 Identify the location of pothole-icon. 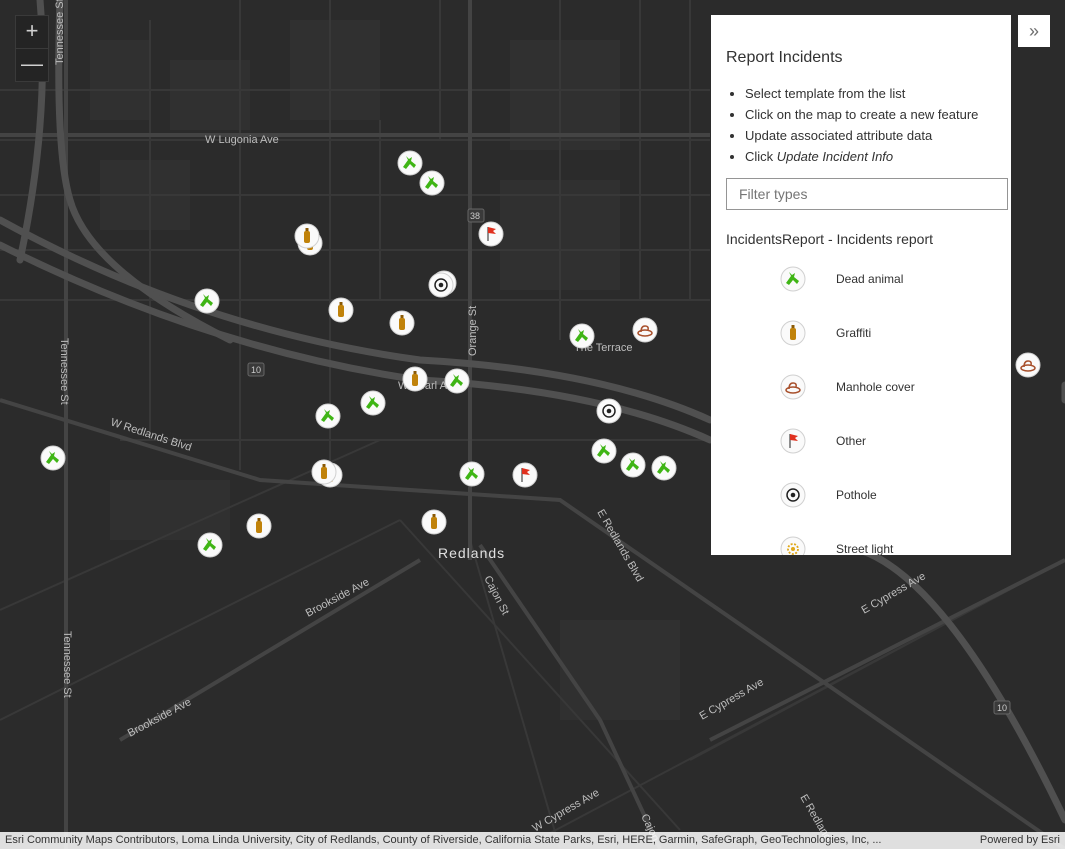
(793, 495).